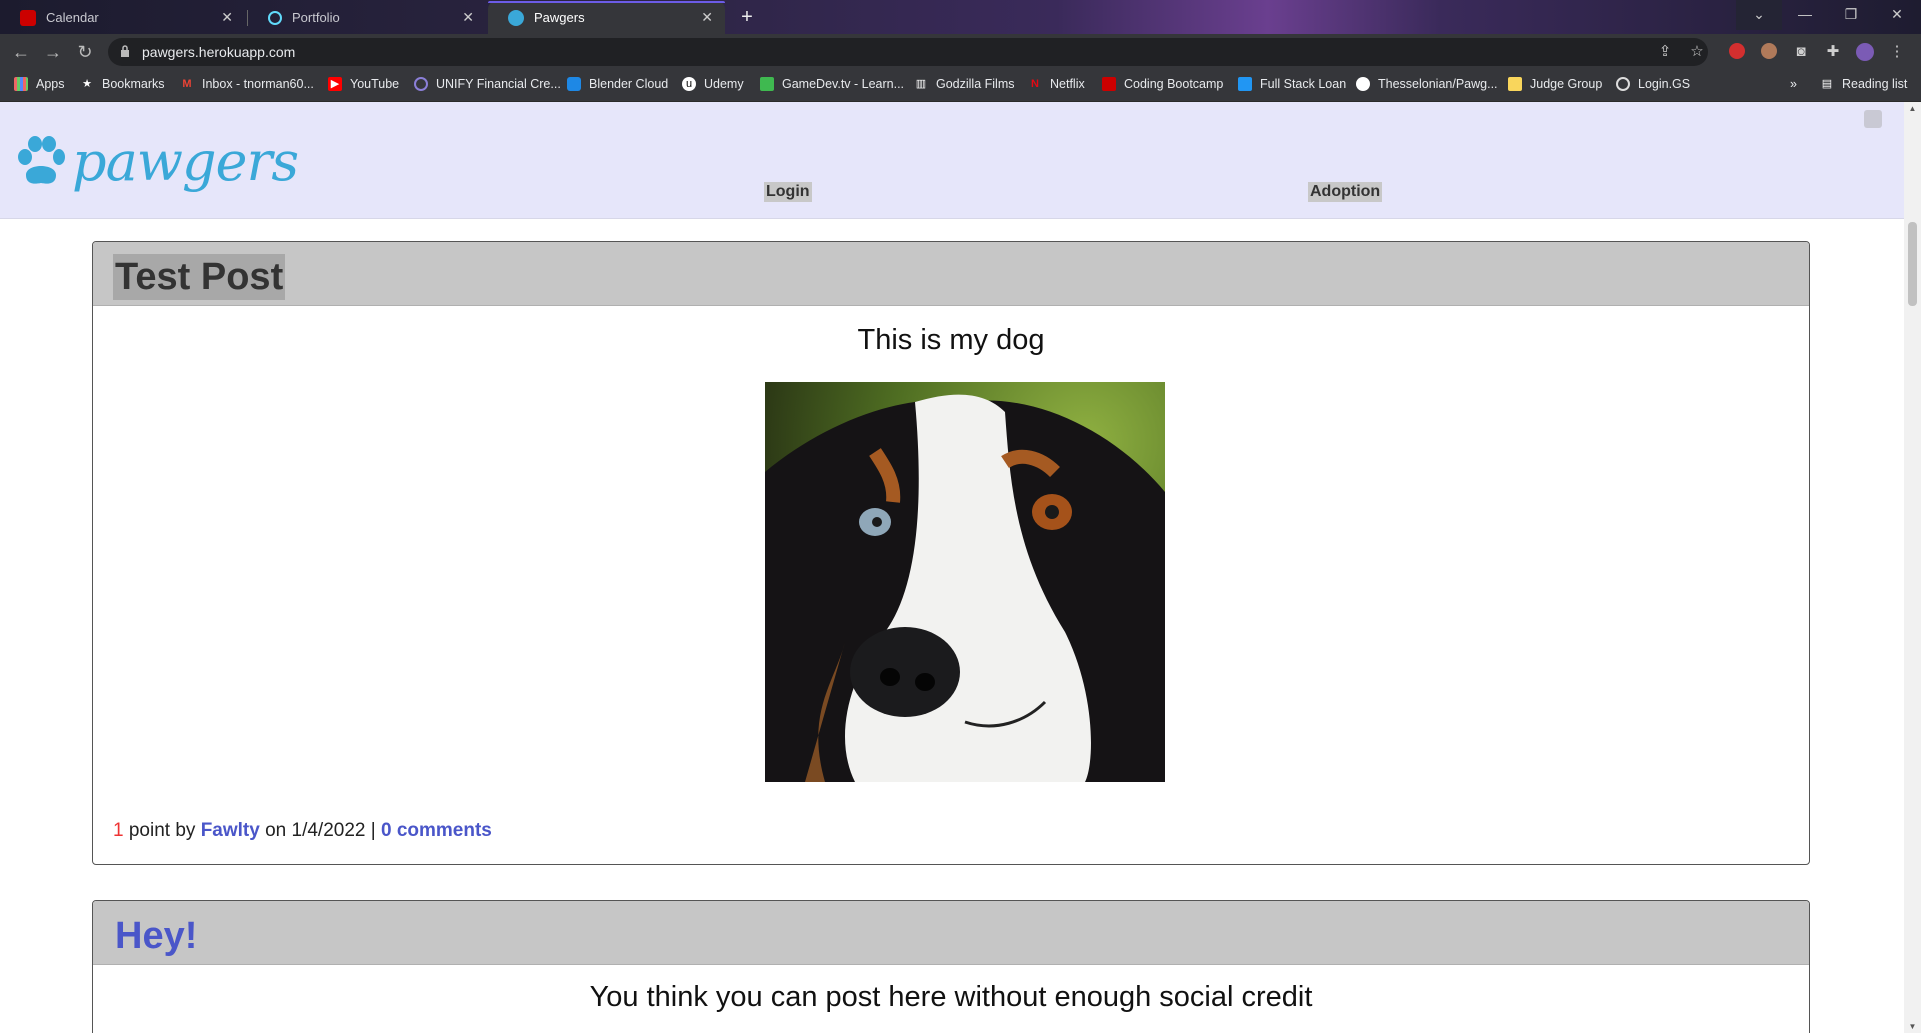 This screenshot has width=1921, height=1033. I want to click on dog-photo, so click(965, 582).